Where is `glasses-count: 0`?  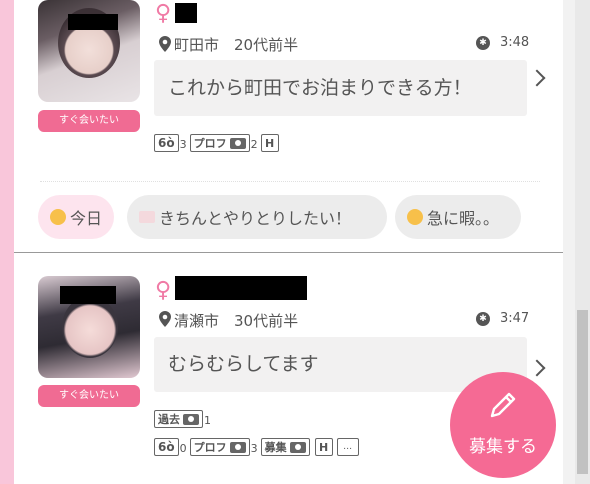 glasses-count: 0 is located at coordinates (183, 448).